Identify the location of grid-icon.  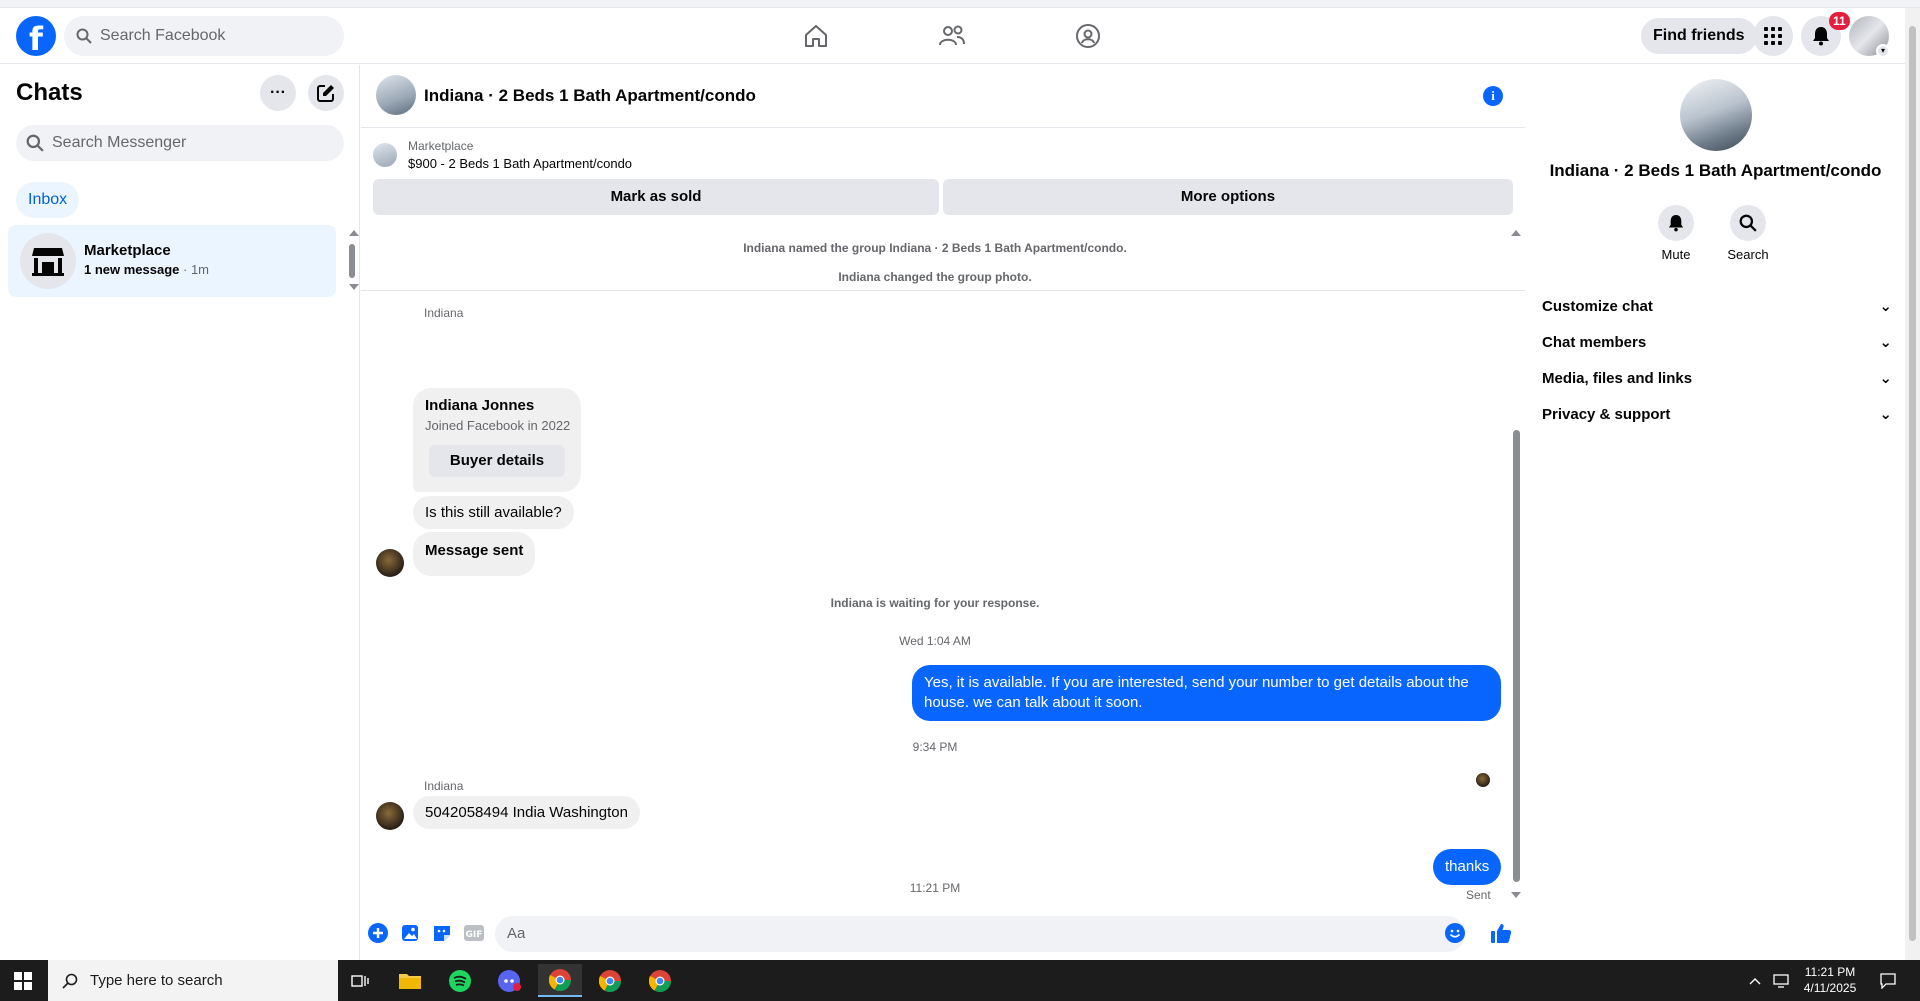
(1773, 36).